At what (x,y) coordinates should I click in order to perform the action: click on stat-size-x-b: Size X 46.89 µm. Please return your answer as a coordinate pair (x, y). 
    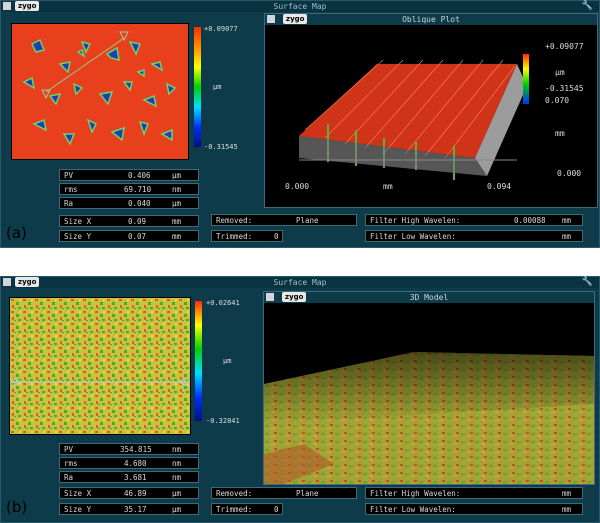
    Looking at the image, I should click on (129, 493).